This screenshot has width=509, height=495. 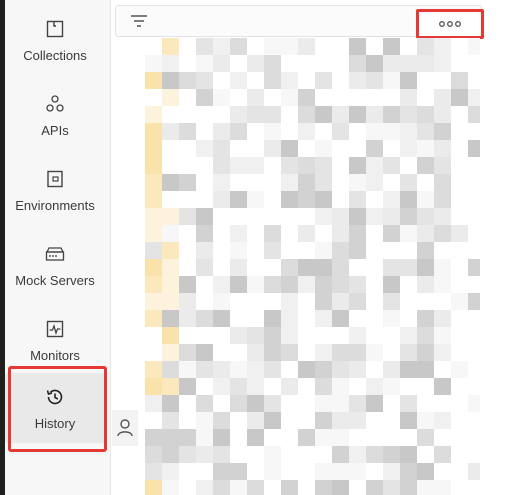 What do you see at coordinates (139, 21) in the screenshot?
I see `filter-icon` at bounding box center [139, 21].